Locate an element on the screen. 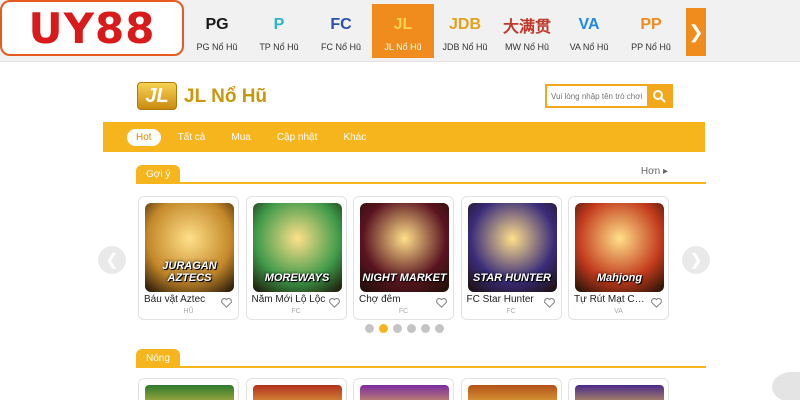  suggest-section-header: Gợi ý Hơn ▸ is located at coordinates (421, 173).